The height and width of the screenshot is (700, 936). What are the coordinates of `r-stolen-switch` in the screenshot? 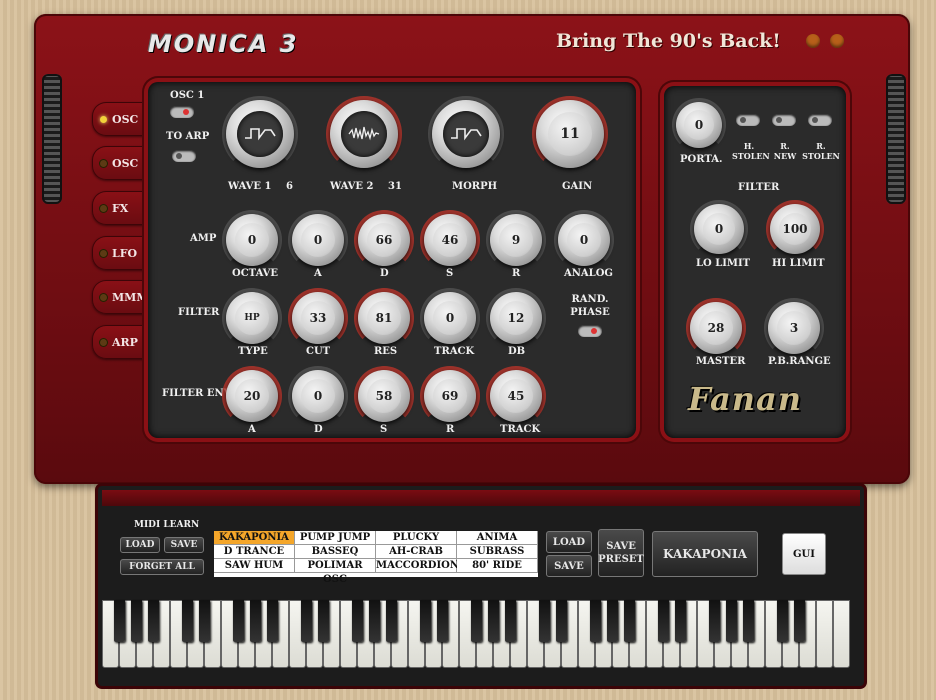 It's located at (820, 120).